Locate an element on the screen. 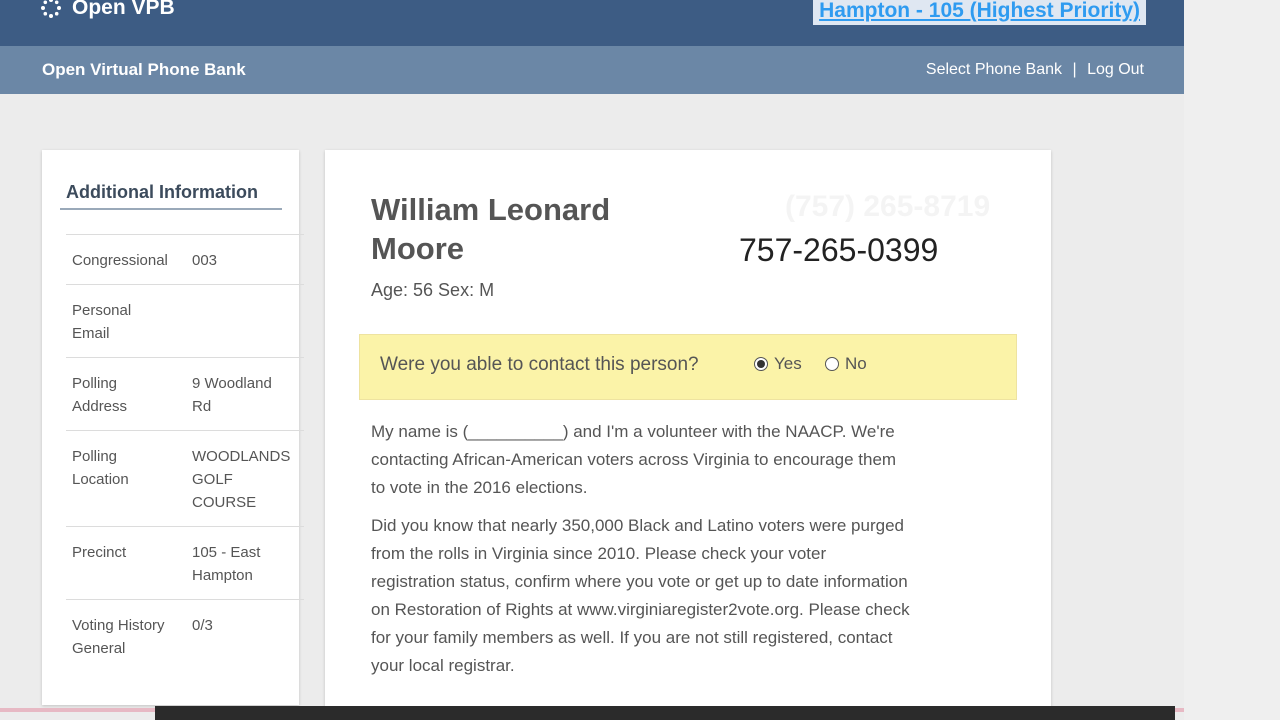  person-name: William Leonard Moore is located at coordinates (491, 229).